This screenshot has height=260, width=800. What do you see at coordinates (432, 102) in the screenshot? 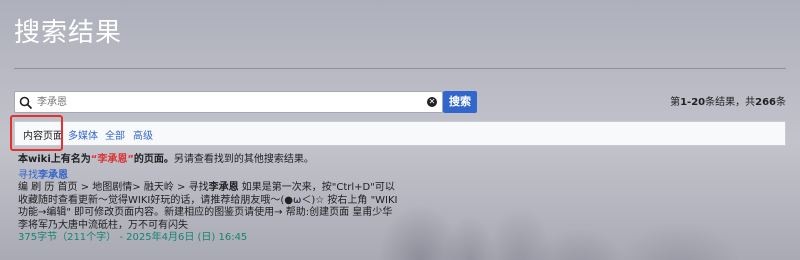
I see `clear-icon: ✕` at bounding box center [432, 102].